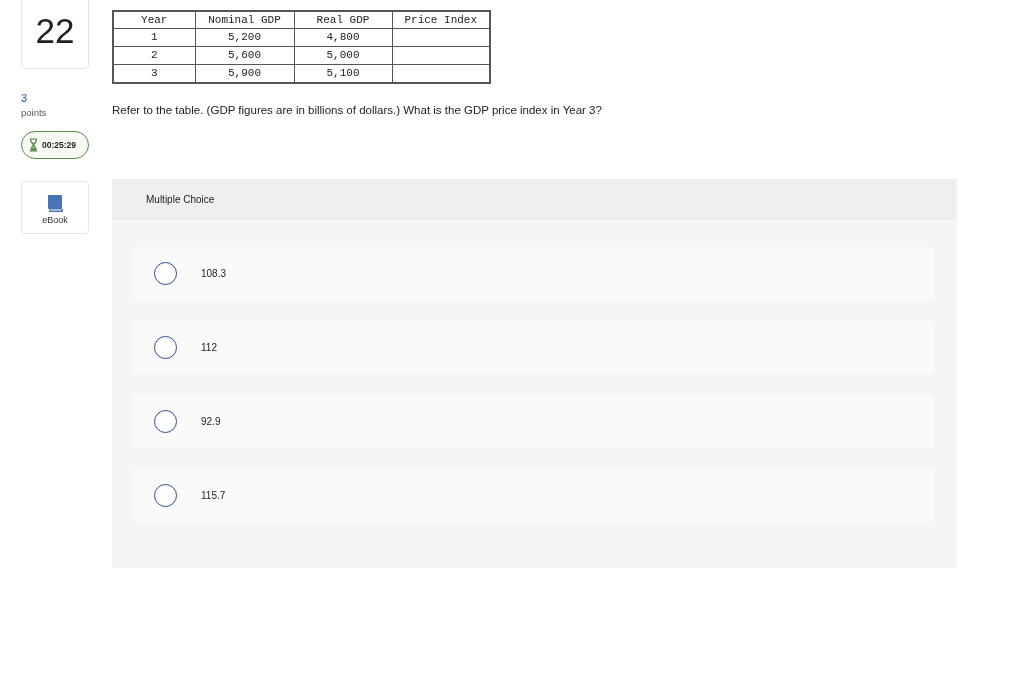 The image size is (1024, 683). I want to click on answer-option: 92.9, so click(533, 421).